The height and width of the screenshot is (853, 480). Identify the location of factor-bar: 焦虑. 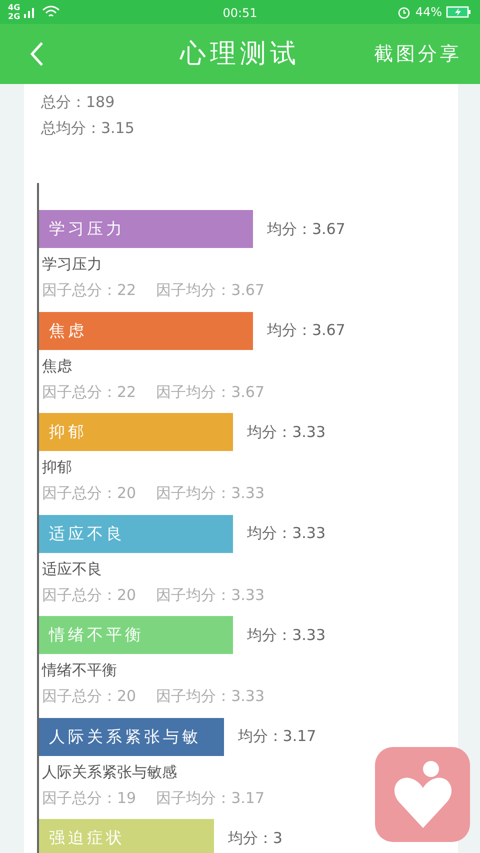
(146, 331).